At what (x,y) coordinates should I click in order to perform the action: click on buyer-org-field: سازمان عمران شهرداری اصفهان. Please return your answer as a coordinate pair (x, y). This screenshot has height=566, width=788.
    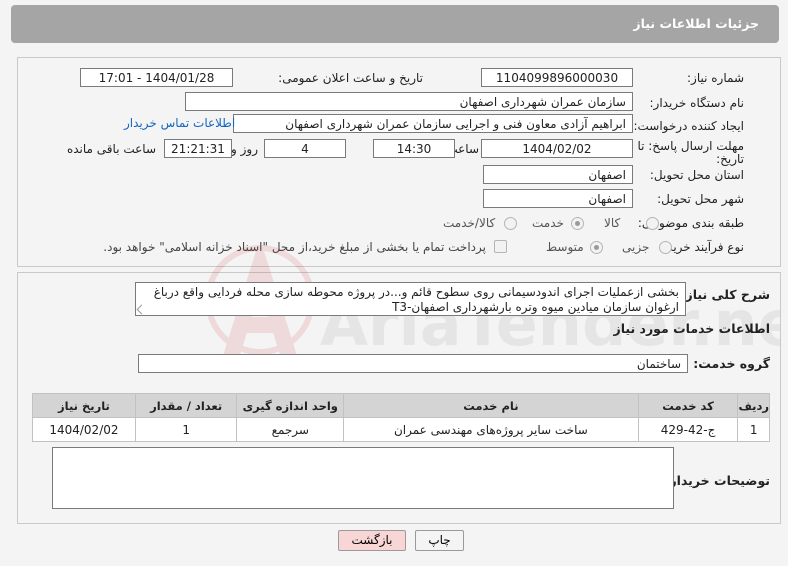
    Looking at the image, I should click on (409, 101).